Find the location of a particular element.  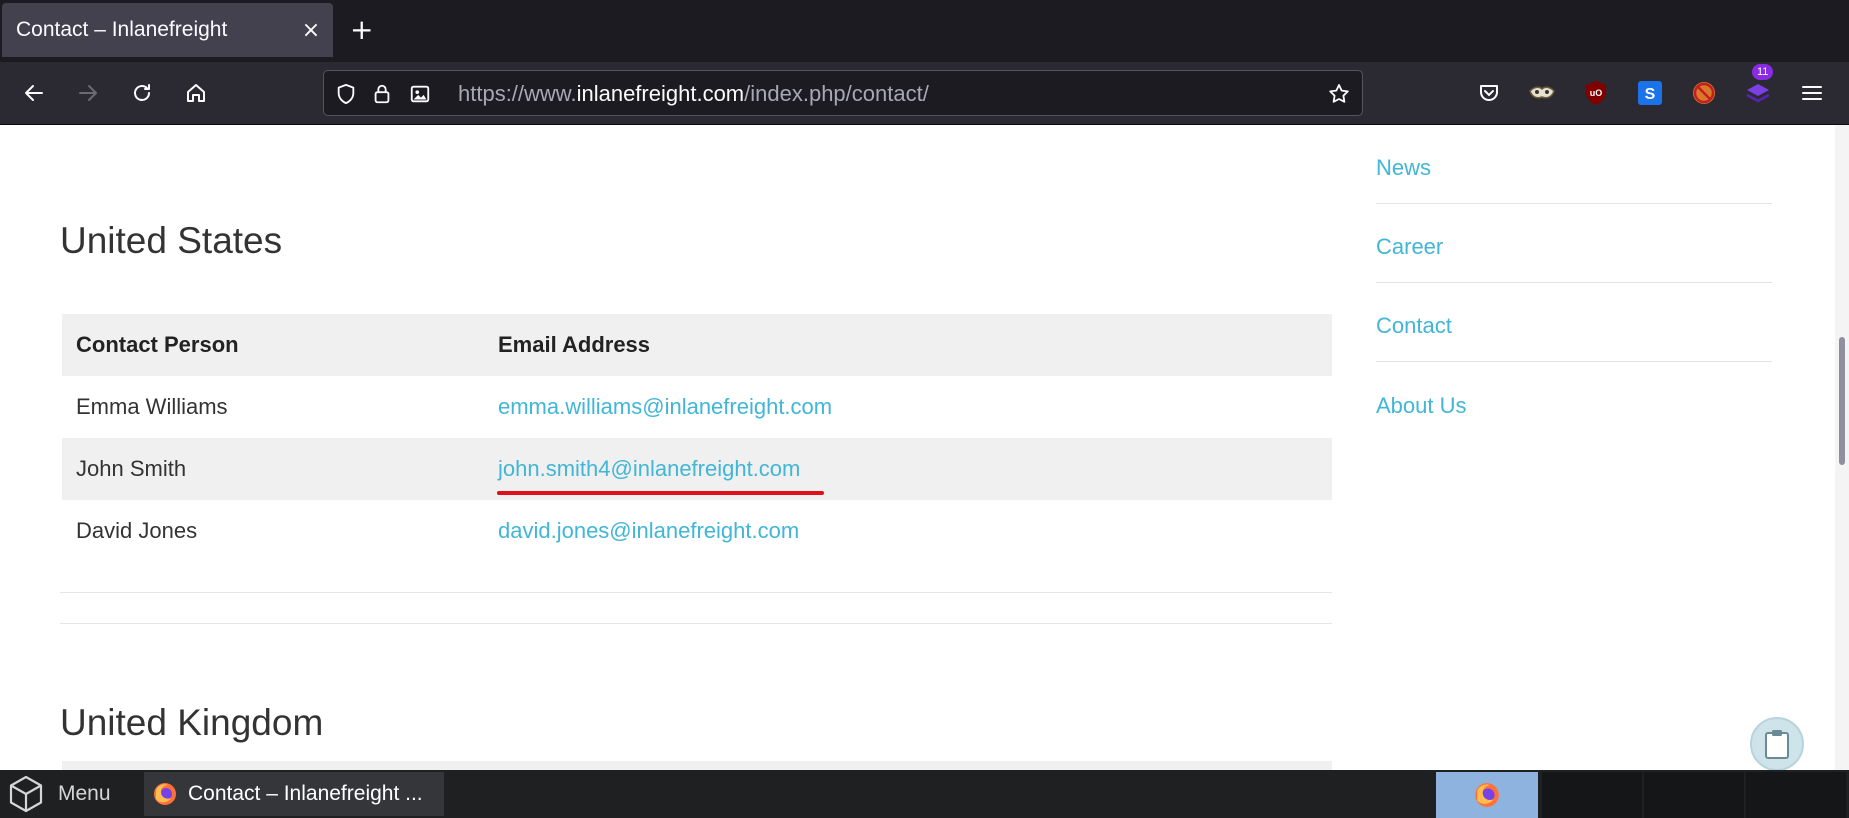

contact-name: John Smith is located at coordinates (273, 469).